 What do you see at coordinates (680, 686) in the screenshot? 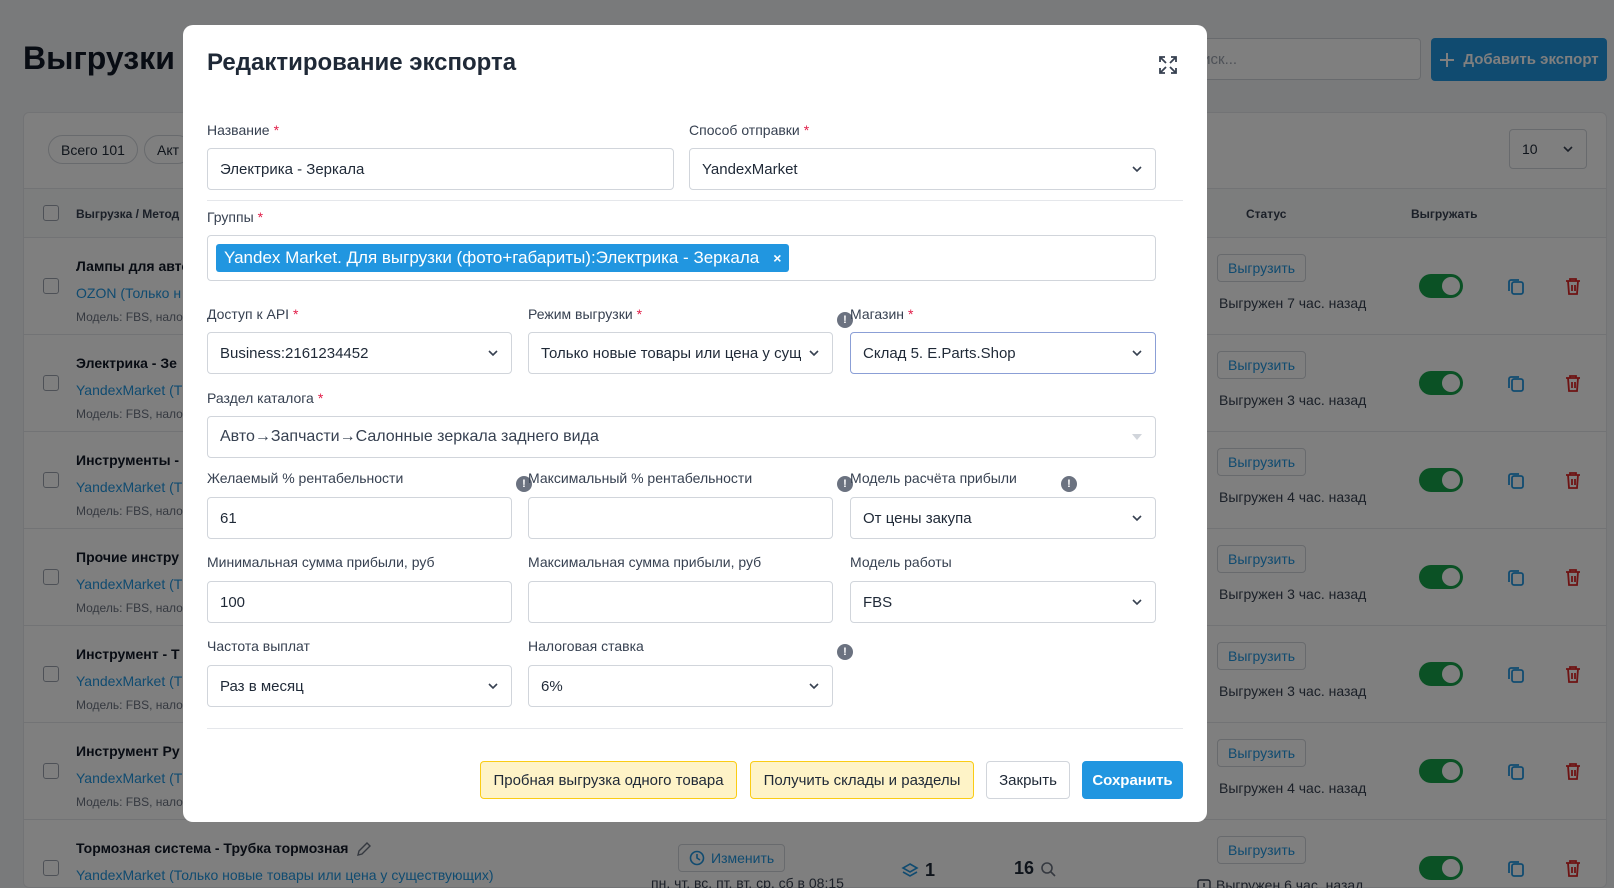
I see `tax-select: 6%` at bounding box center [680, 686].